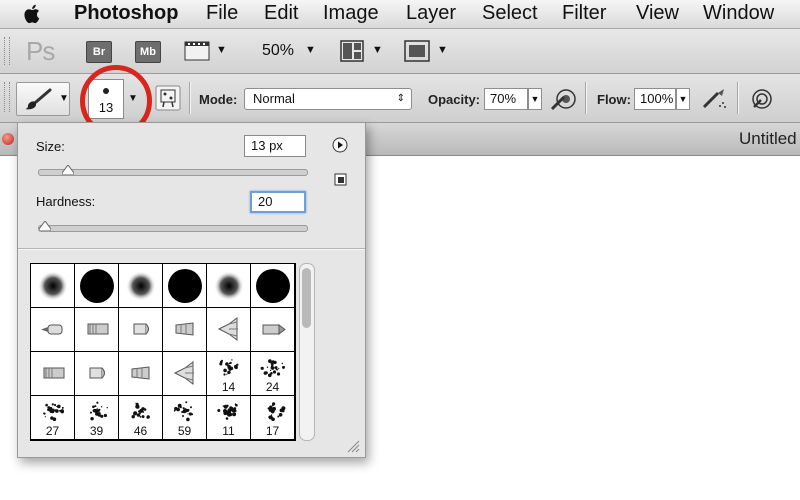 The image size is (800, 500). What do you see at coordinates (417, 51) in the screenshot?
I see `screen-mode-icon` at bounding box center [417, 51].